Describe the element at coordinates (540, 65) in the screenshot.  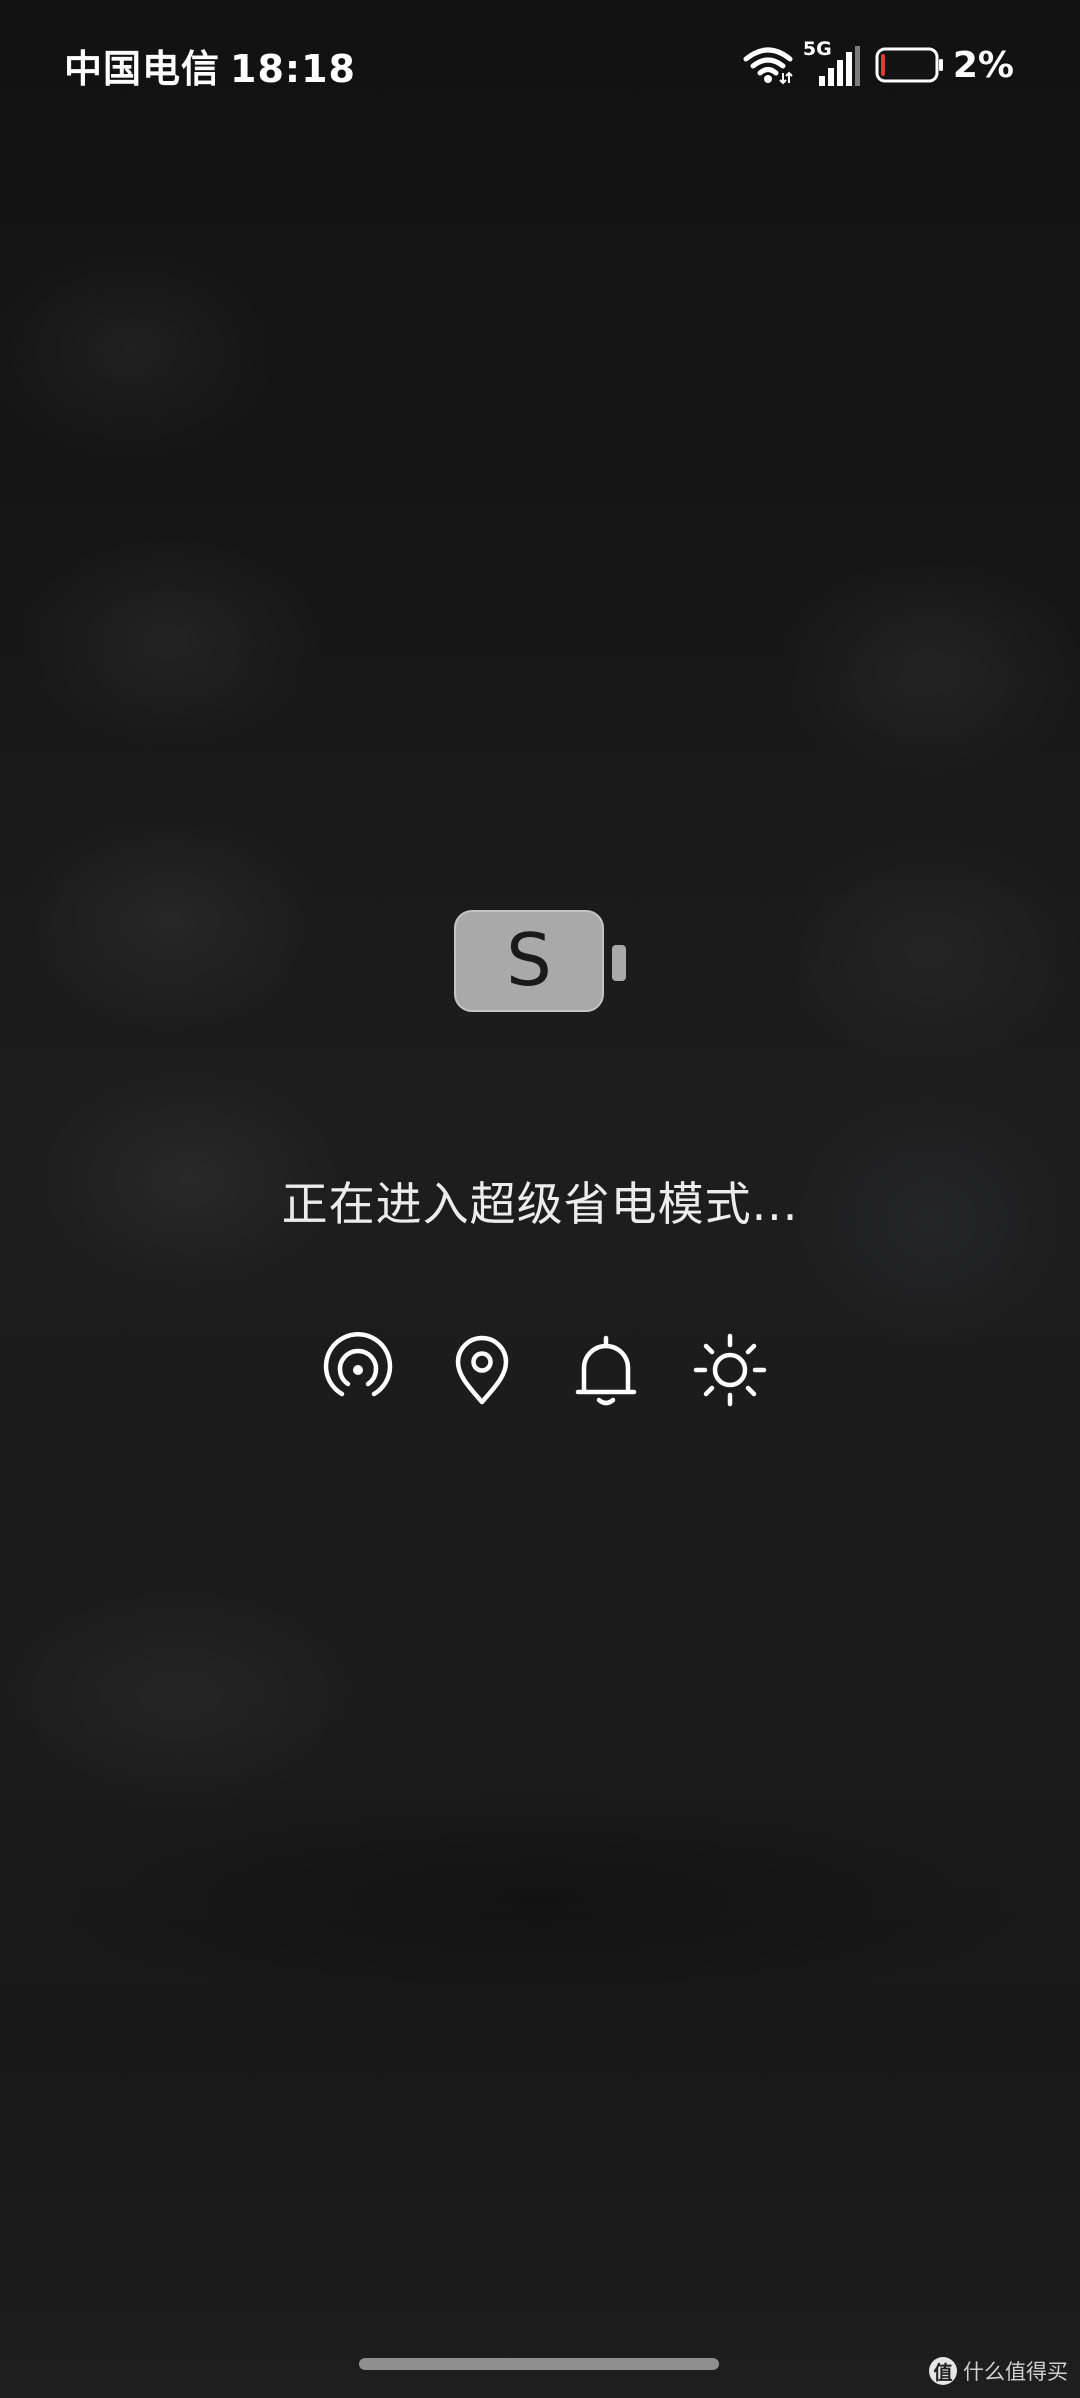
I see `status-bar: 中国电信 18:18 5G 2%` at that location.